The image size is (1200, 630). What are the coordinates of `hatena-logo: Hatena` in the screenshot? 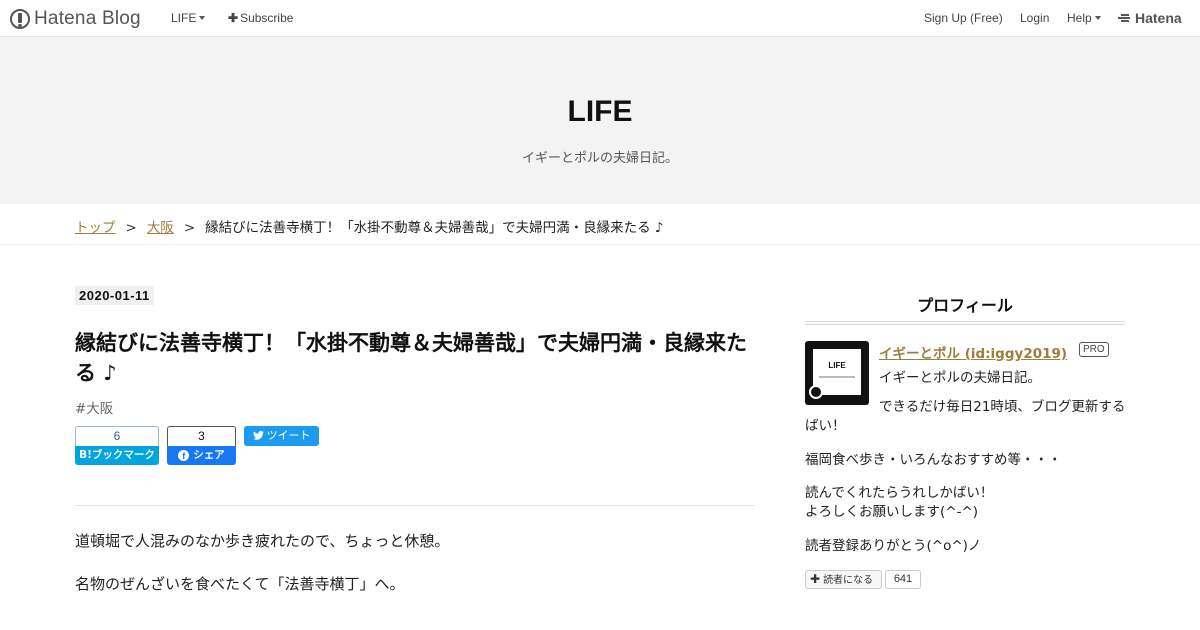 It's located at (1150, 18).